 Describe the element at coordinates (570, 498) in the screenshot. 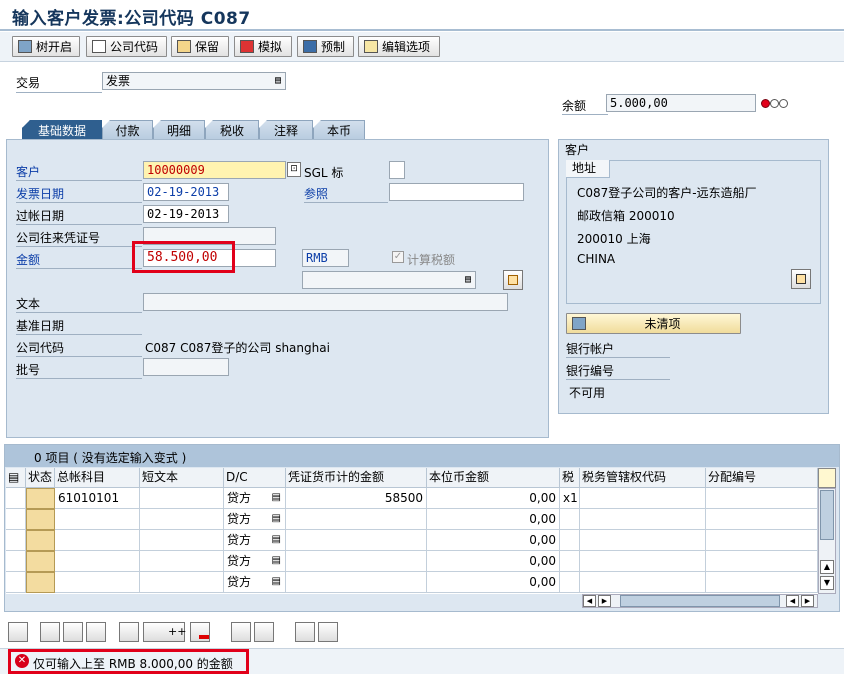

I see `tax-code-cell: x1` at that location.